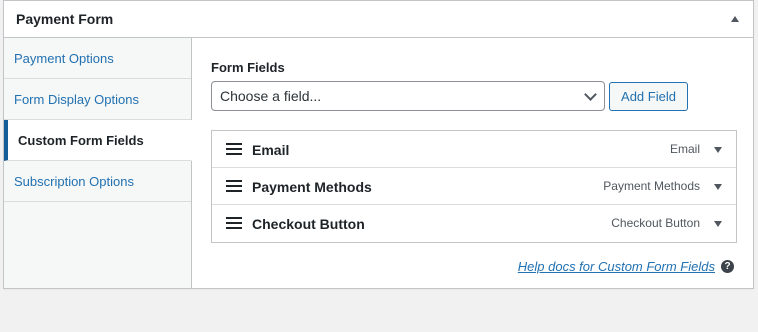 The height and width of the screenshot is (332, 758). Describe the element at coordinates (684, 149) in the screenshot. I see `field-type: Email` at that location.